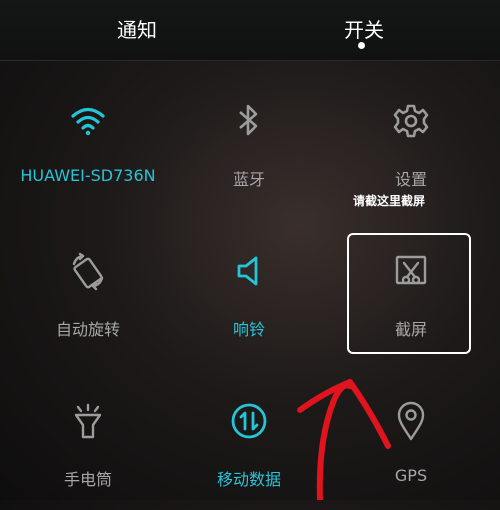 The height and width of the screenshot is (510, 500). Describe the element at coordinates (344, 439) in the screenshot. I see `annotation-arrow` at that location.